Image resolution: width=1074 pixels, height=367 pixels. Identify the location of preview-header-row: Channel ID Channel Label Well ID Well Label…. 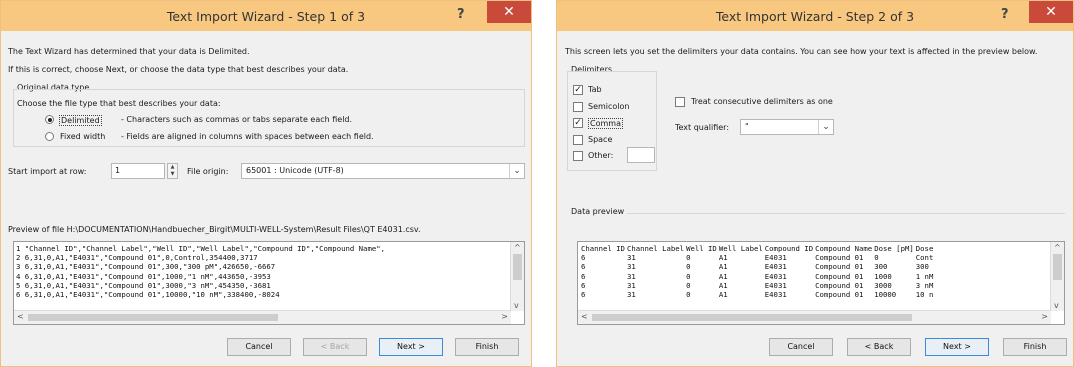
(757, 248).